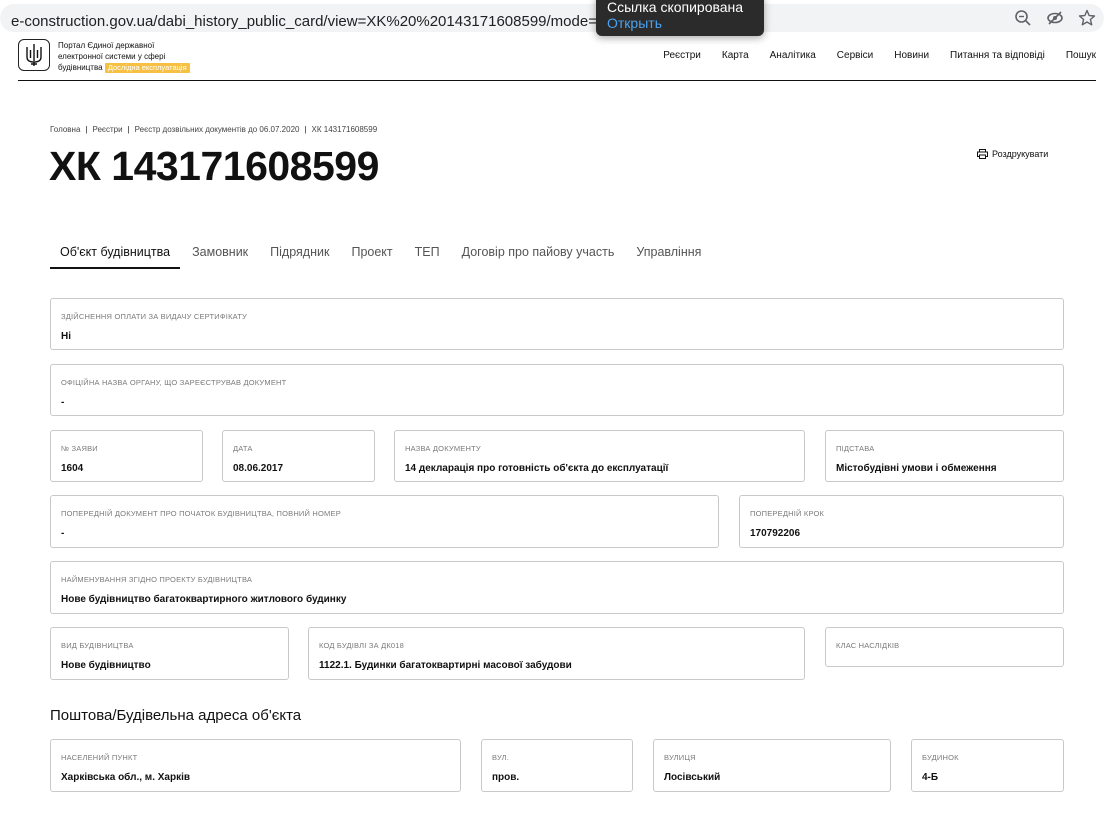  Describe the element at coordinates (501, 757) in the screenshot. I see `field-label: Вул.` at that location.